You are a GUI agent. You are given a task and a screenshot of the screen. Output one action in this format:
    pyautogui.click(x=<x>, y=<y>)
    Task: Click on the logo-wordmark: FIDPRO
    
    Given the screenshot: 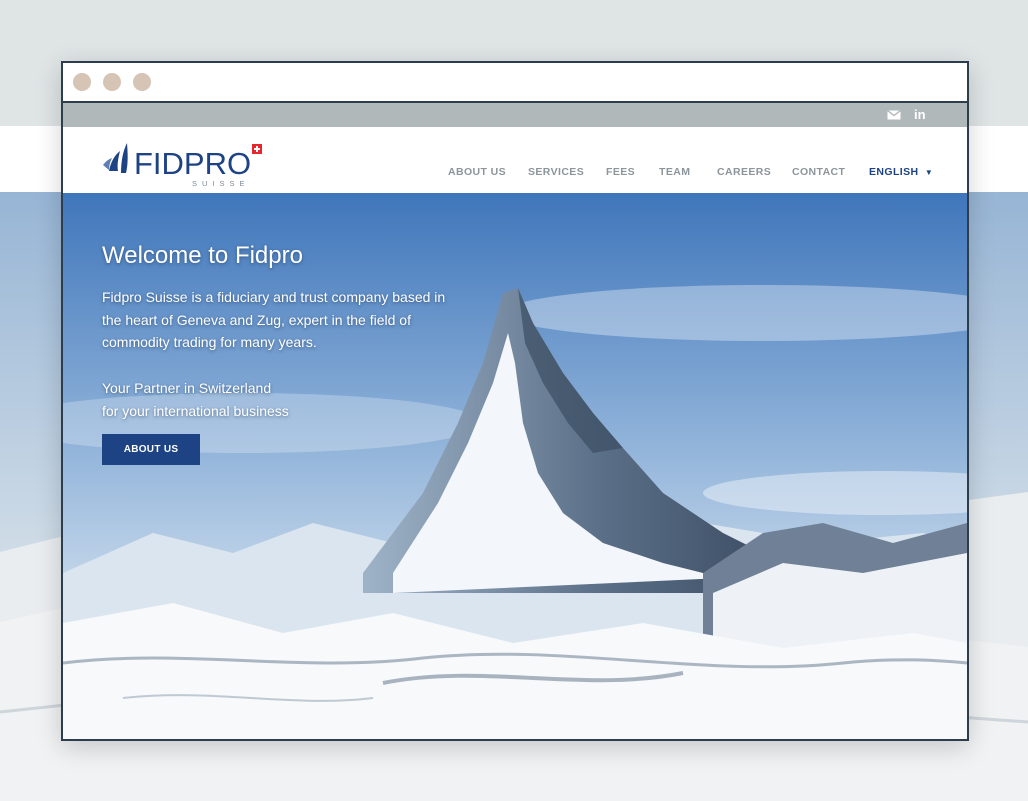 What is the action you would take?
    pyautogui.click(x=192, y=163)
    